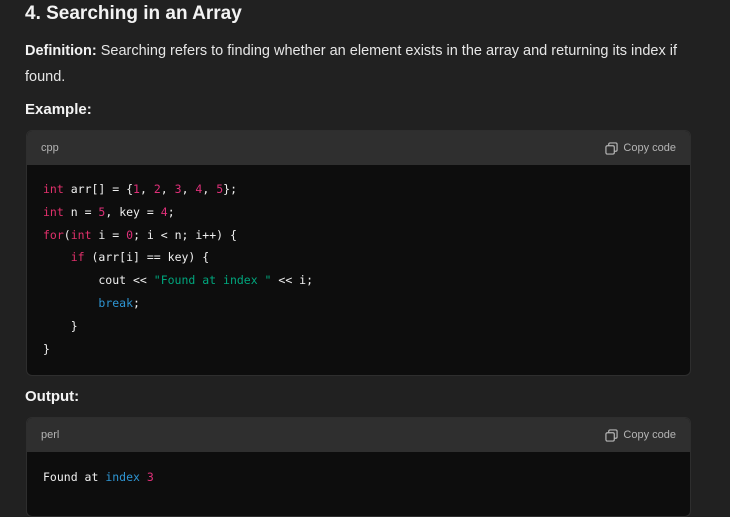 The width and height of the screenshot is (730, 517). Describe the element at coordinates (157, 189) in the screenshot. I see `code-token: 2` at that location.